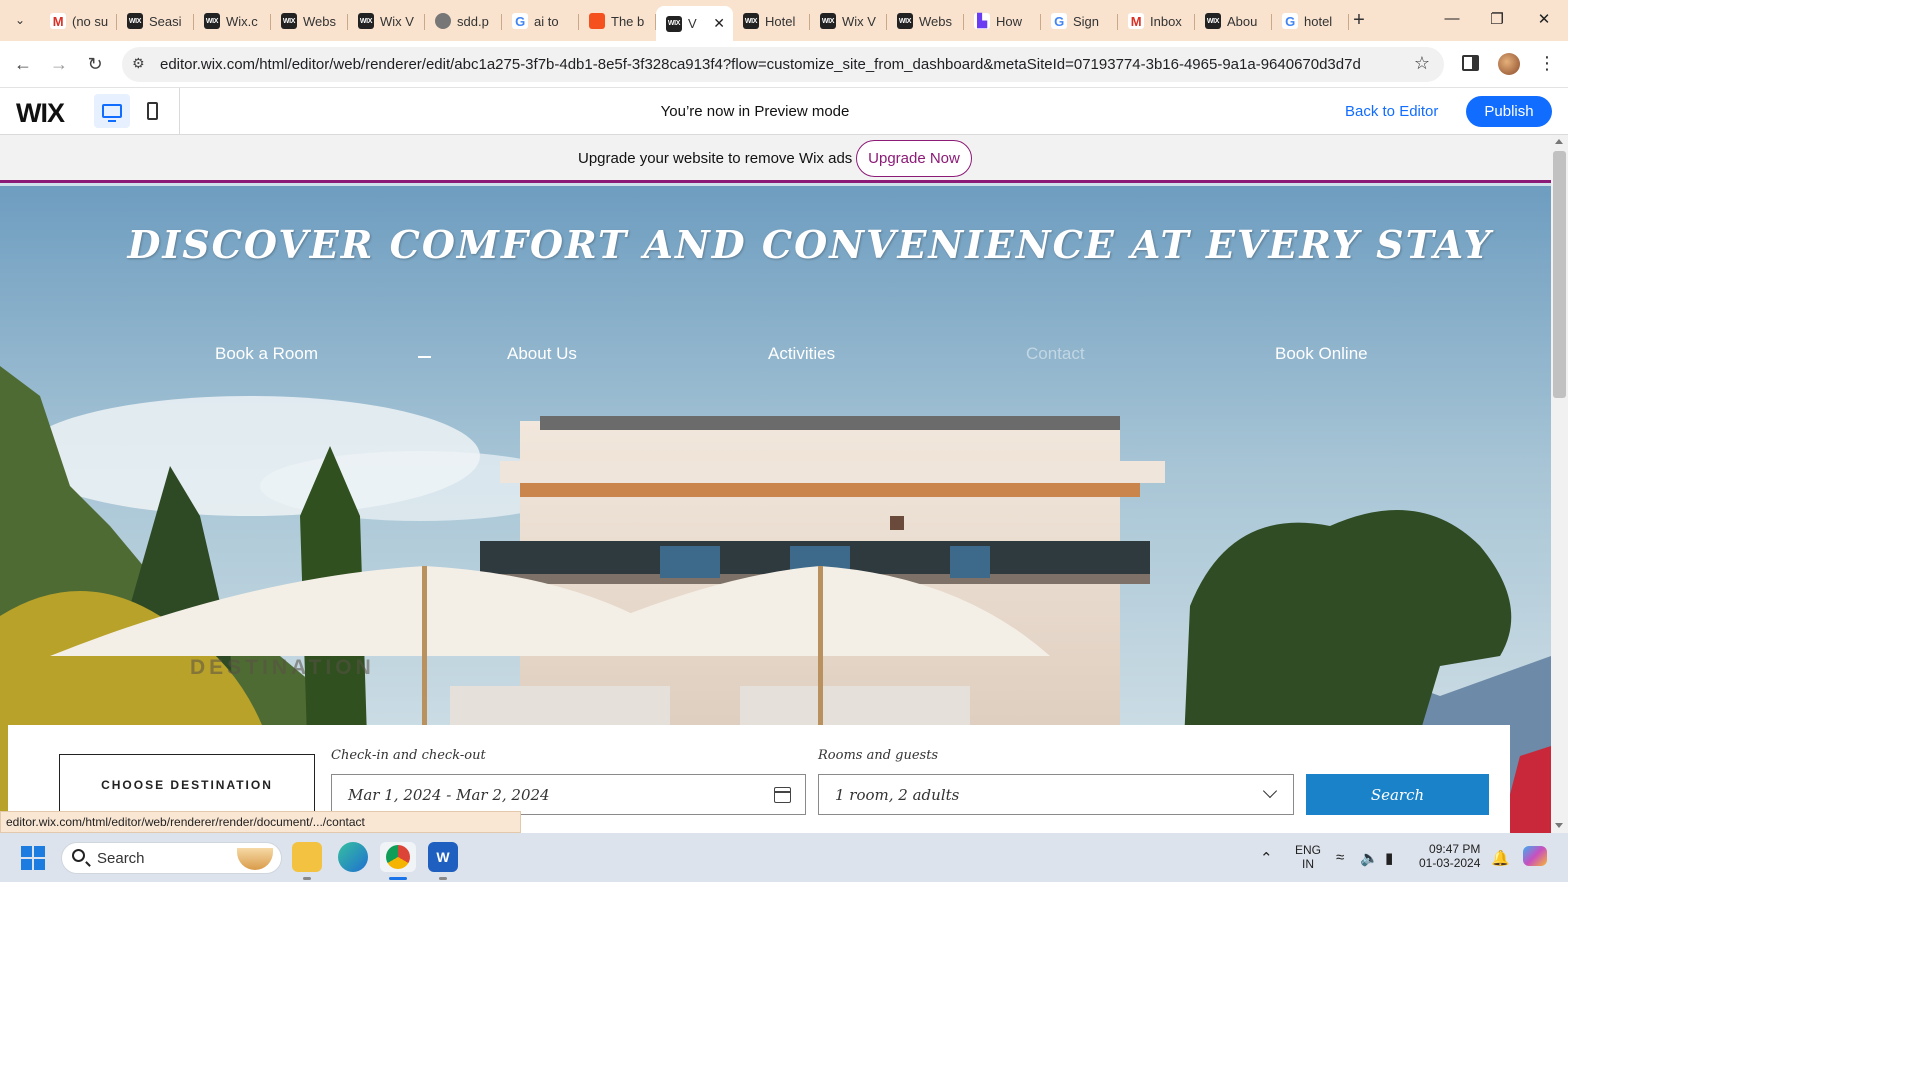 This screenshot has height=1080, width=1920. What do you see at coordinates (138, 63) in the screenshot?
I see `site-info-icon: ⚙` at bounding box center [138, 63].